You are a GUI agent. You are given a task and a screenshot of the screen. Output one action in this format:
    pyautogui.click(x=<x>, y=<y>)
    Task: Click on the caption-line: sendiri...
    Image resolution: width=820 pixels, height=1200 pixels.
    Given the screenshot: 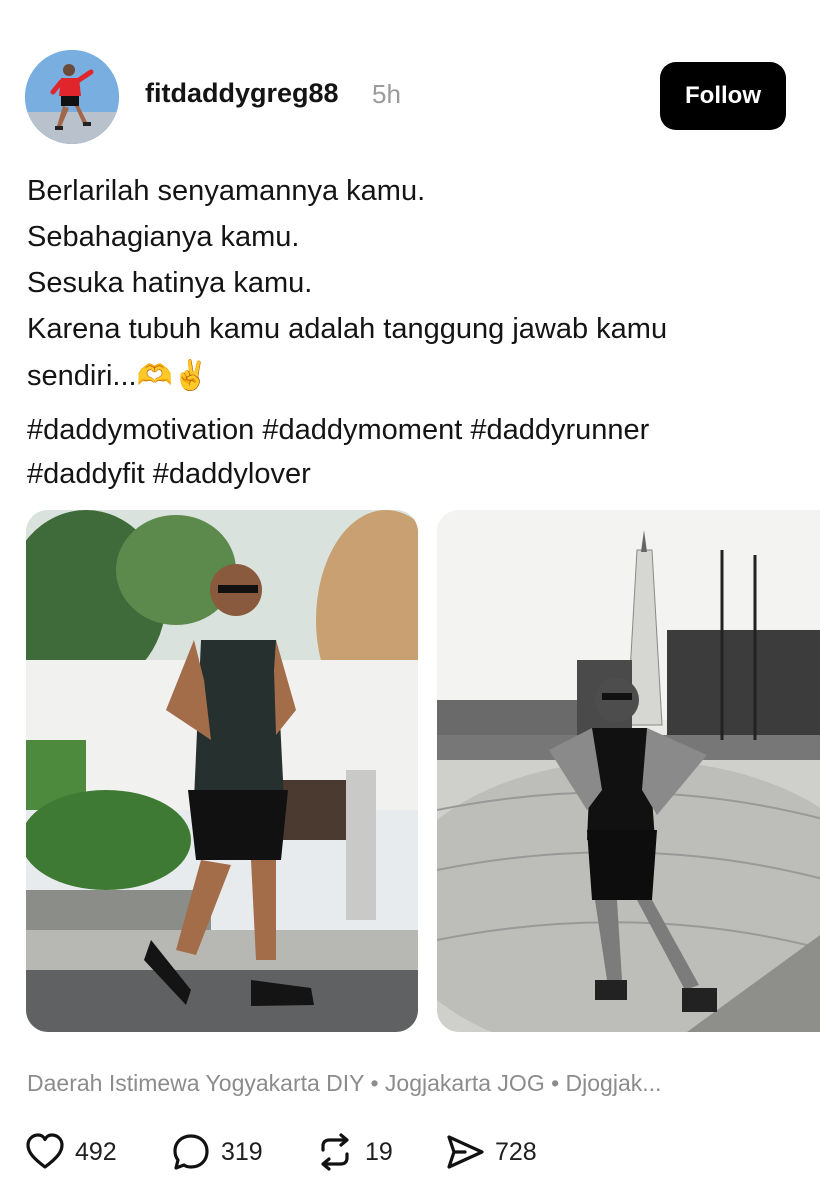 What is the action you would take?
    pyautogui.click(x=82, y=376)
    